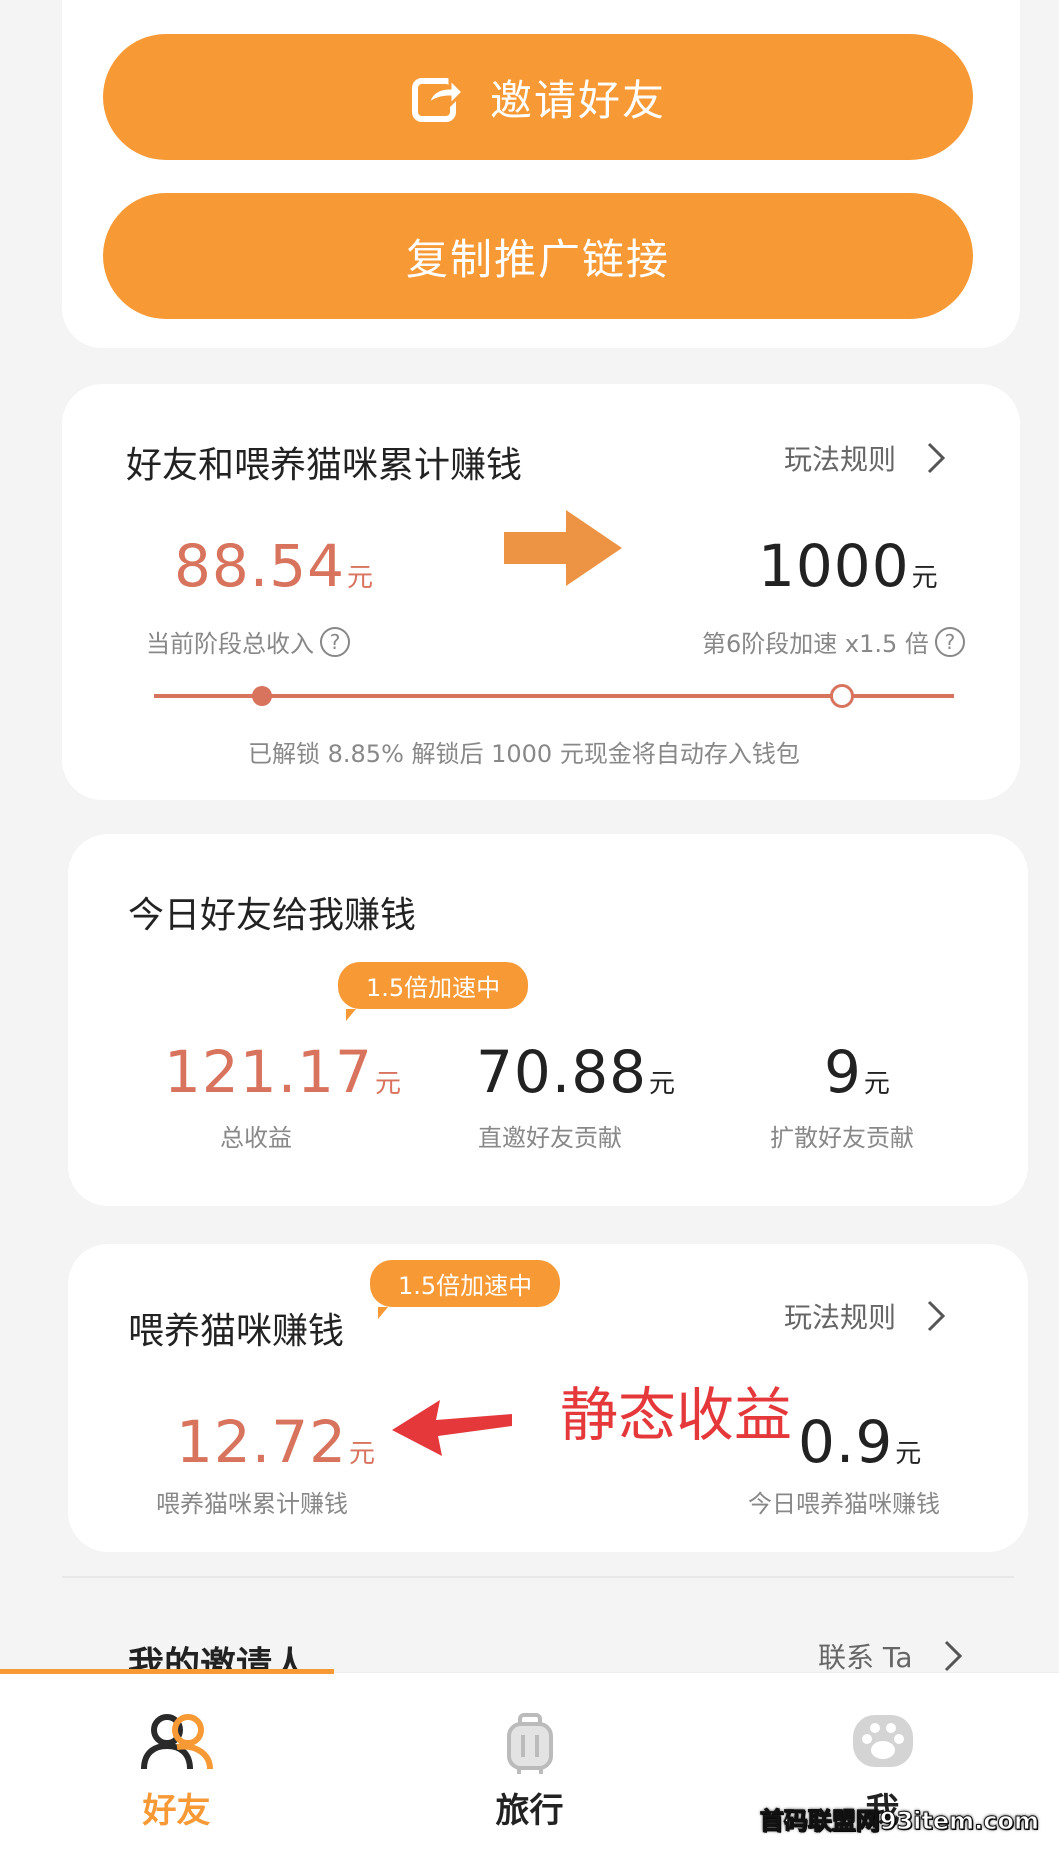  I want to click on today-total: 121.17元, so click(282, 1072).